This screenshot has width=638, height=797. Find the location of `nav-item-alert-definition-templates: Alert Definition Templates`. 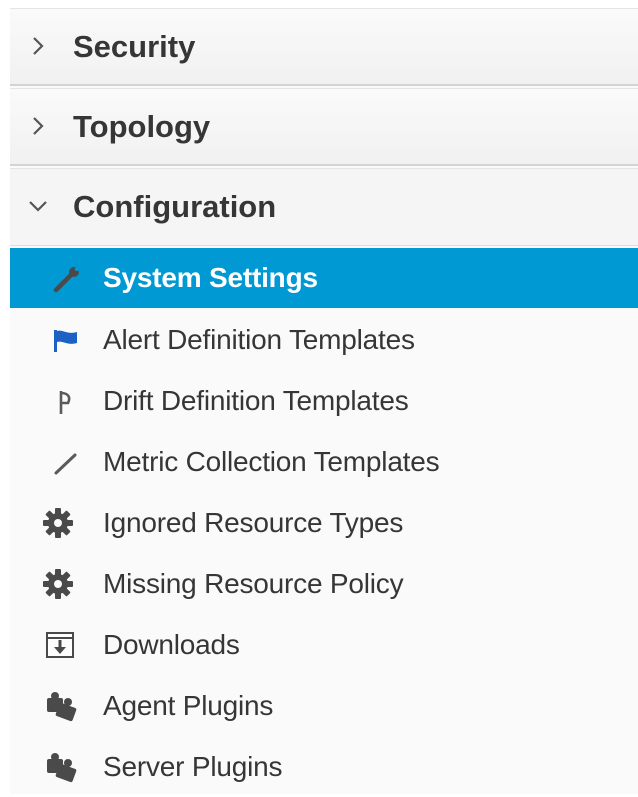

nav-item-alert-definition-templates: Alert Definition Templates is located at coordinates (324, 340).